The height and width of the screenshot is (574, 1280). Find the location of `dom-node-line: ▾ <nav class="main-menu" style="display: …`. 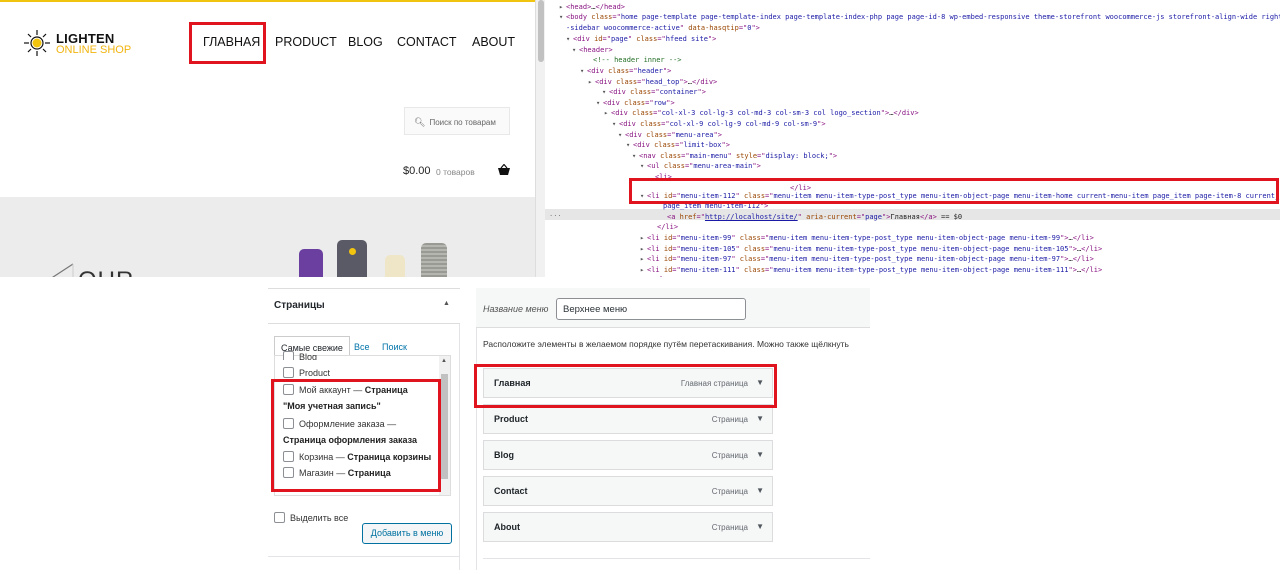

dom-node-line: ▾ <nav class="main-menu" style="display: … is located at coordinates (734, 156).